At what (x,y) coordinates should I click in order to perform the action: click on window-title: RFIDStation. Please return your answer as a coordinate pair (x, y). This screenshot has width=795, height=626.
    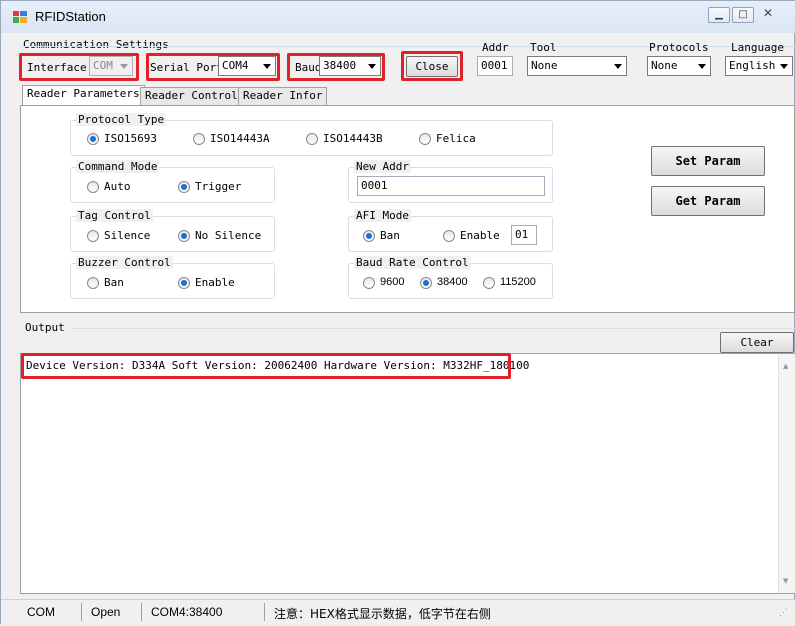
    Looking at the image, I should click on (70, 16).